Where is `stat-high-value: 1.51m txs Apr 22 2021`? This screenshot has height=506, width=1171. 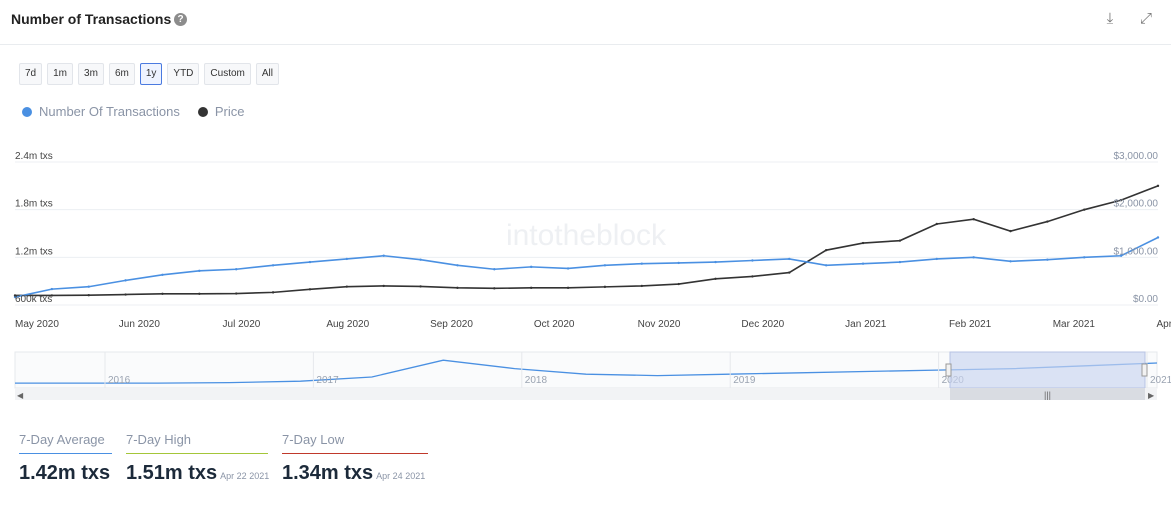 stat-high-value: 1.51m txs Apr 22 2021 is located at coordinates (198, 473).